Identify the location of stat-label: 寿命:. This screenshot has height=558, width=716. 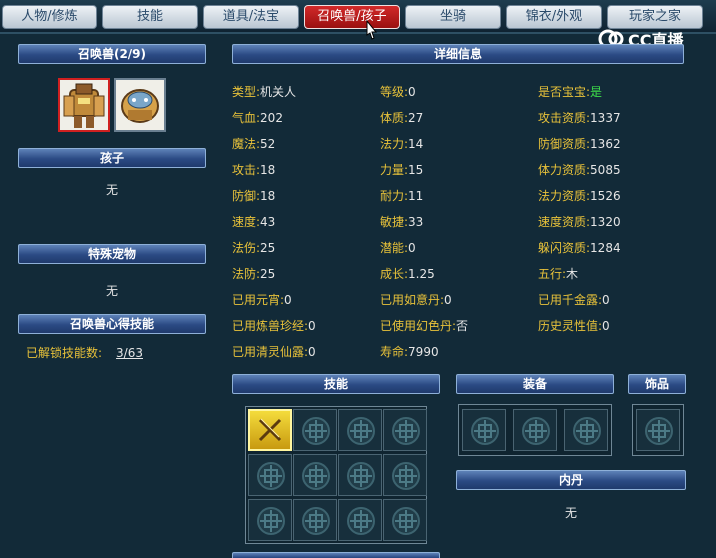
(394, 352).